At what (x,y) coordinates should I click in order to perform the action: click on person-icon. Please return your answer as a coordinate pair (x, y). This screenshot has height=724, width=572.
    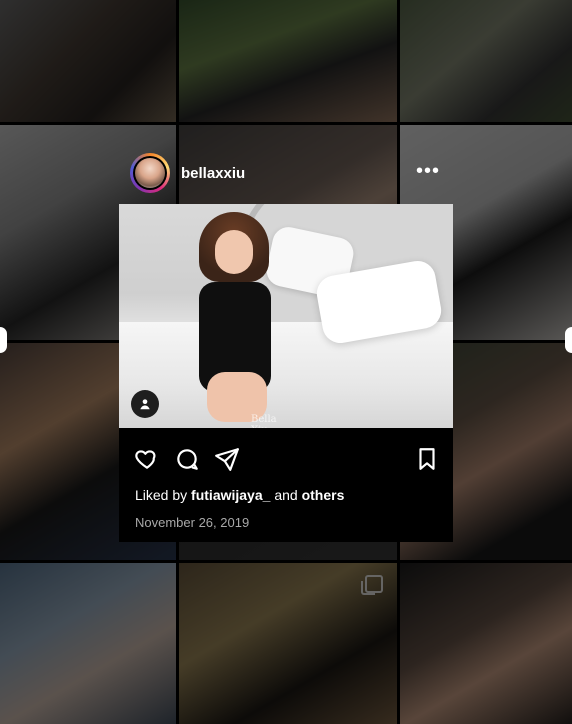
    Looking at the image, I should click on (145, 404).